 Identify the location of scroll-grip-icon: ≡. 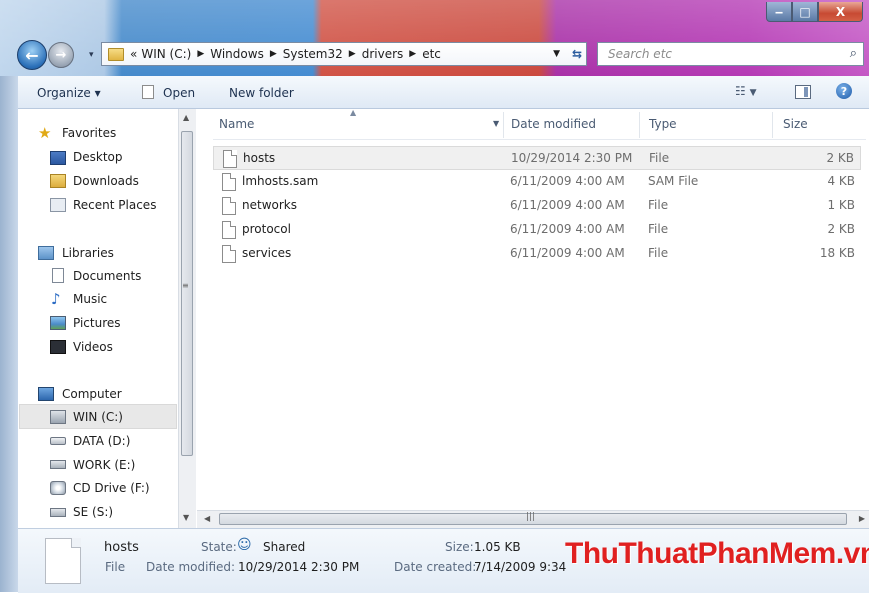
(185, 285).